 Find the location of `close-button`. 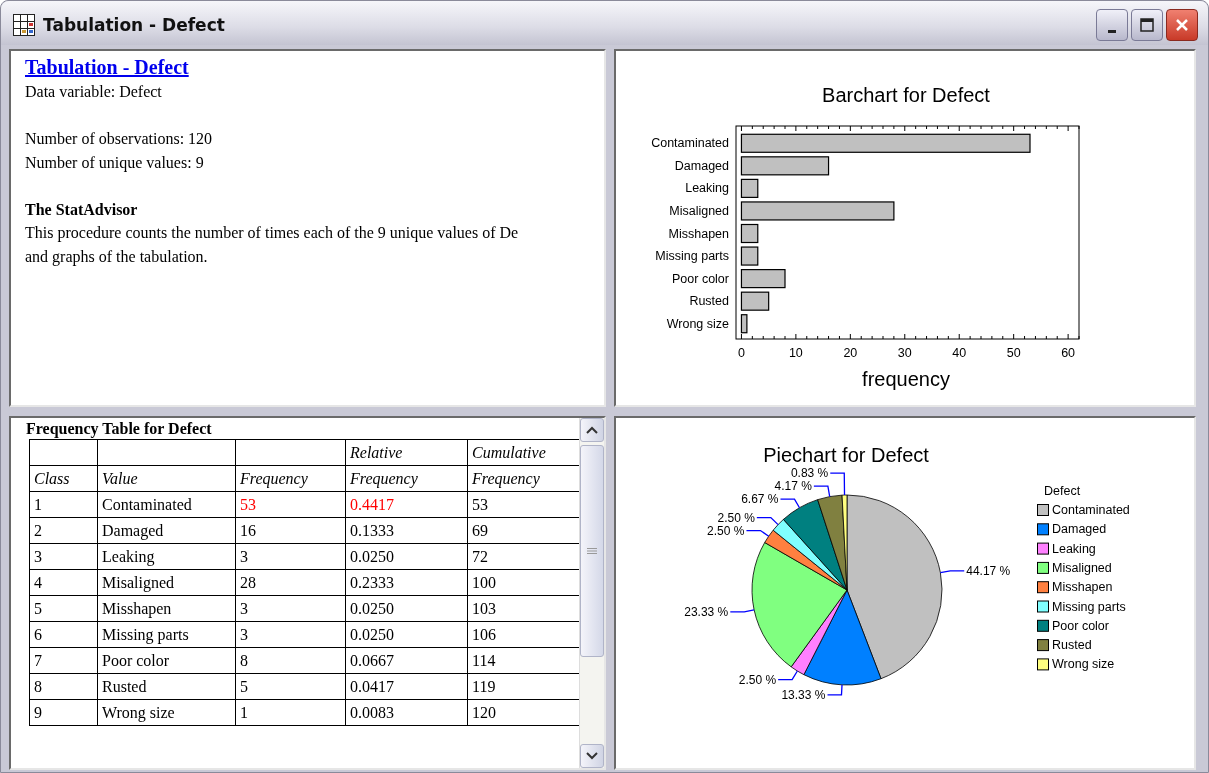

close-button is located at coordinates (1182, 25).